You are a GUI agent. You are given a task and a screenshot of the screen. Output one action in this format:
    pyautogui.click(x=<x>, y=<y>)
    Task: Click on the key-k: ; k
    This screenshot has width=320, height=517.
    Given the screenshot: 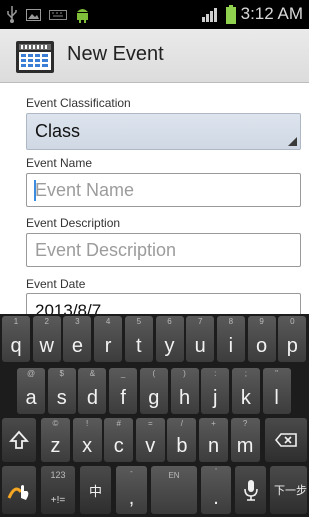 What is the action you would take?
    pyautogui.click(x=245, y=391)
    